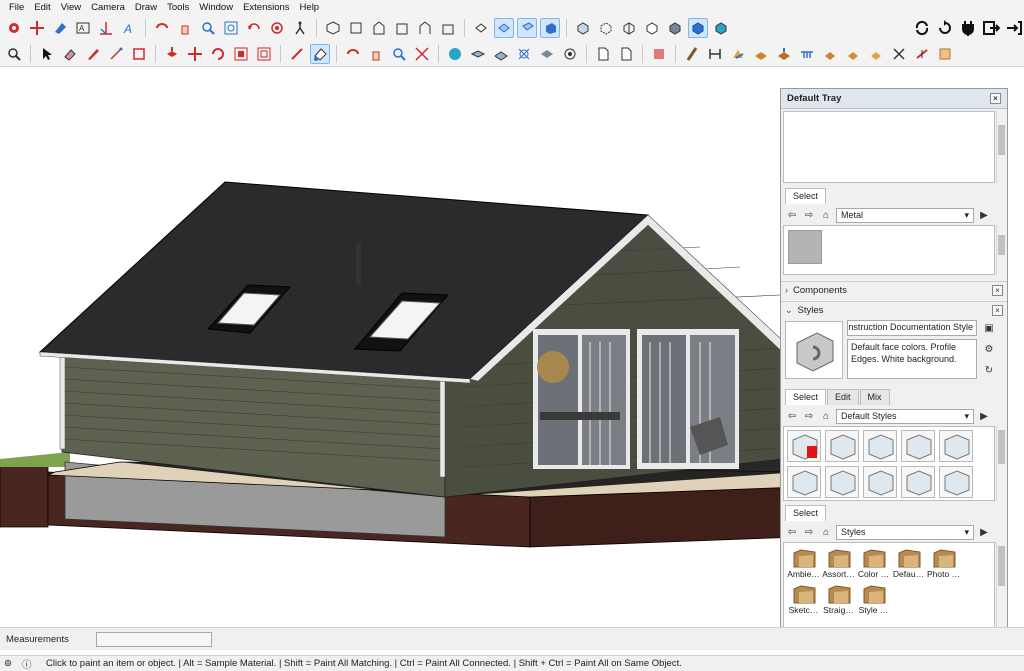 The height and width of the screenshot is (671, 1024). Describe the element at coordinates (715, 54) in the screenshot. I see `stamp-icon` at that location.